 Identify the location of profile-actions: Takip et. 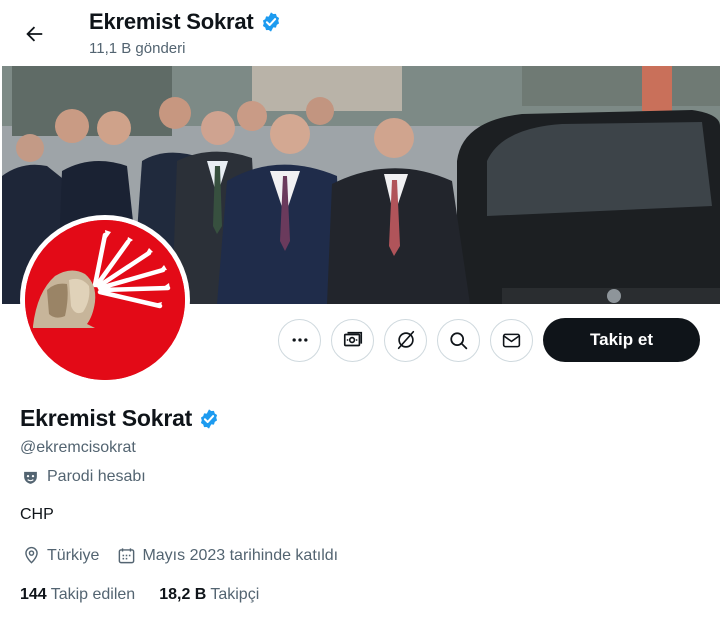
(489, 340).